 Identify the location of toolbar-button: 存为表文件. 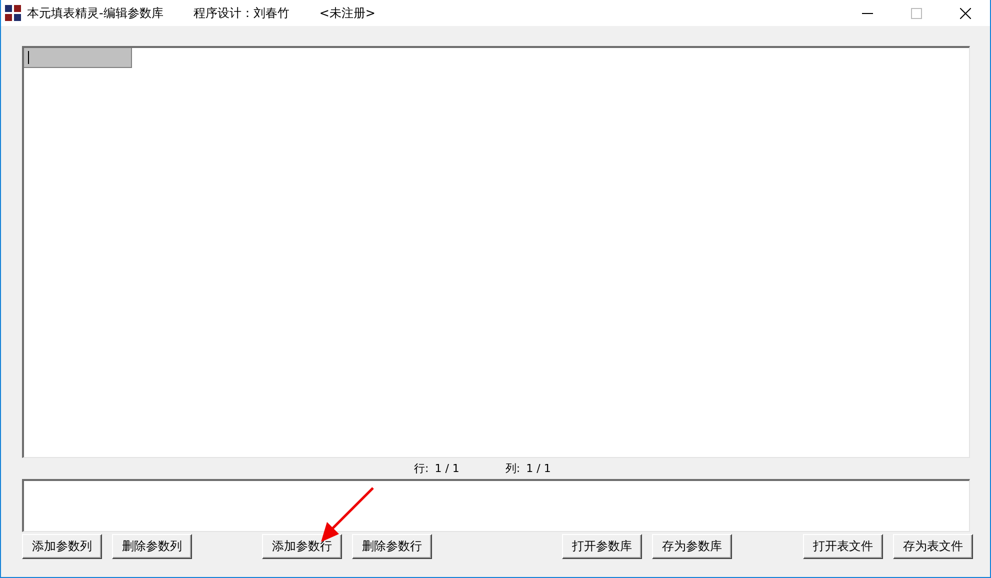
(933, 546).